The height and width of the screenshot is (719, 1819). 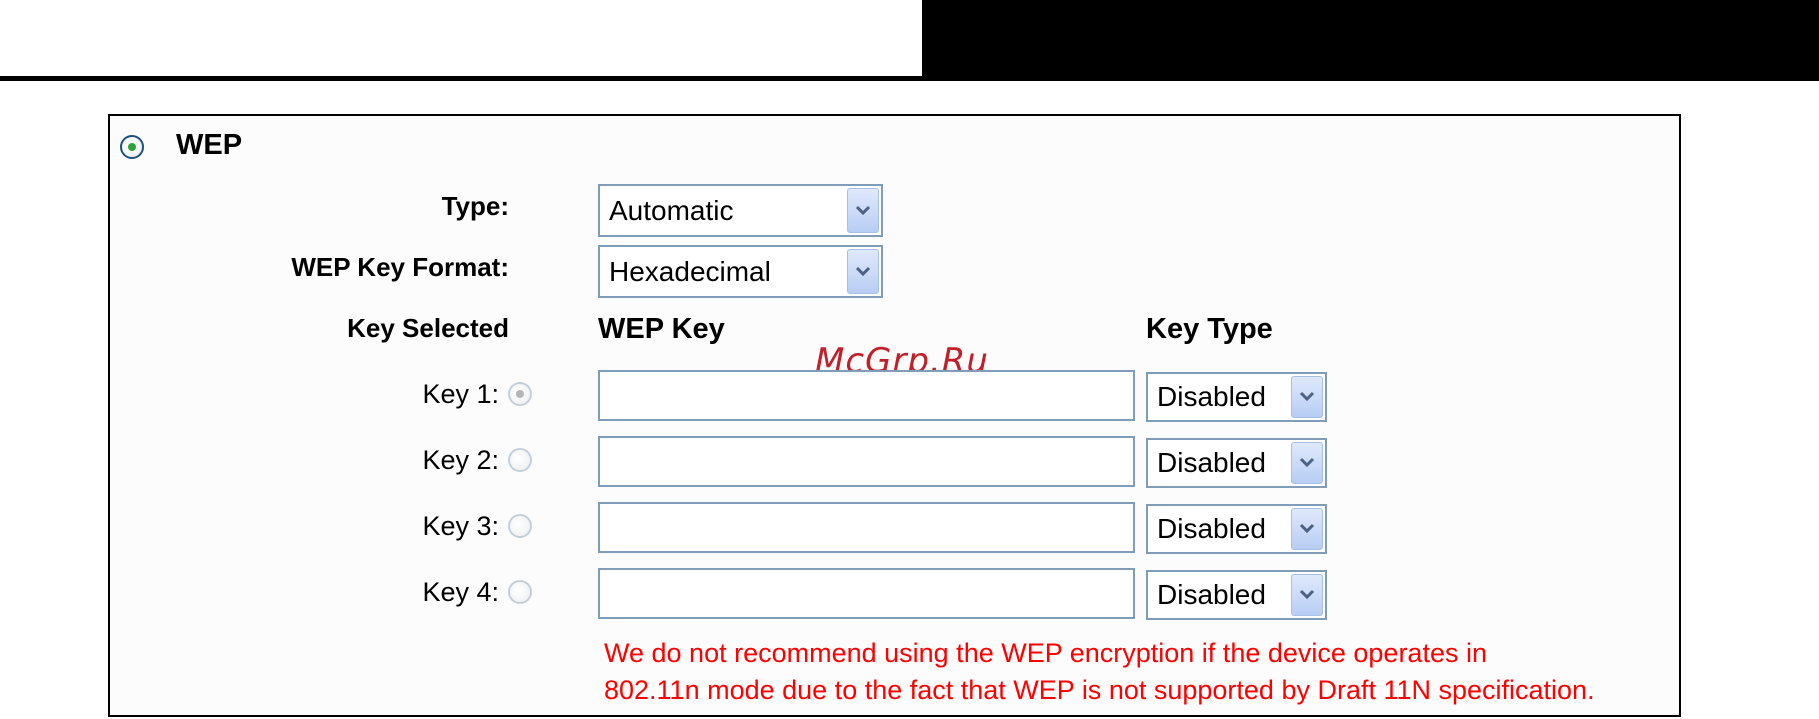 I want to click on key-4-radio, so click(x=520, y=592).